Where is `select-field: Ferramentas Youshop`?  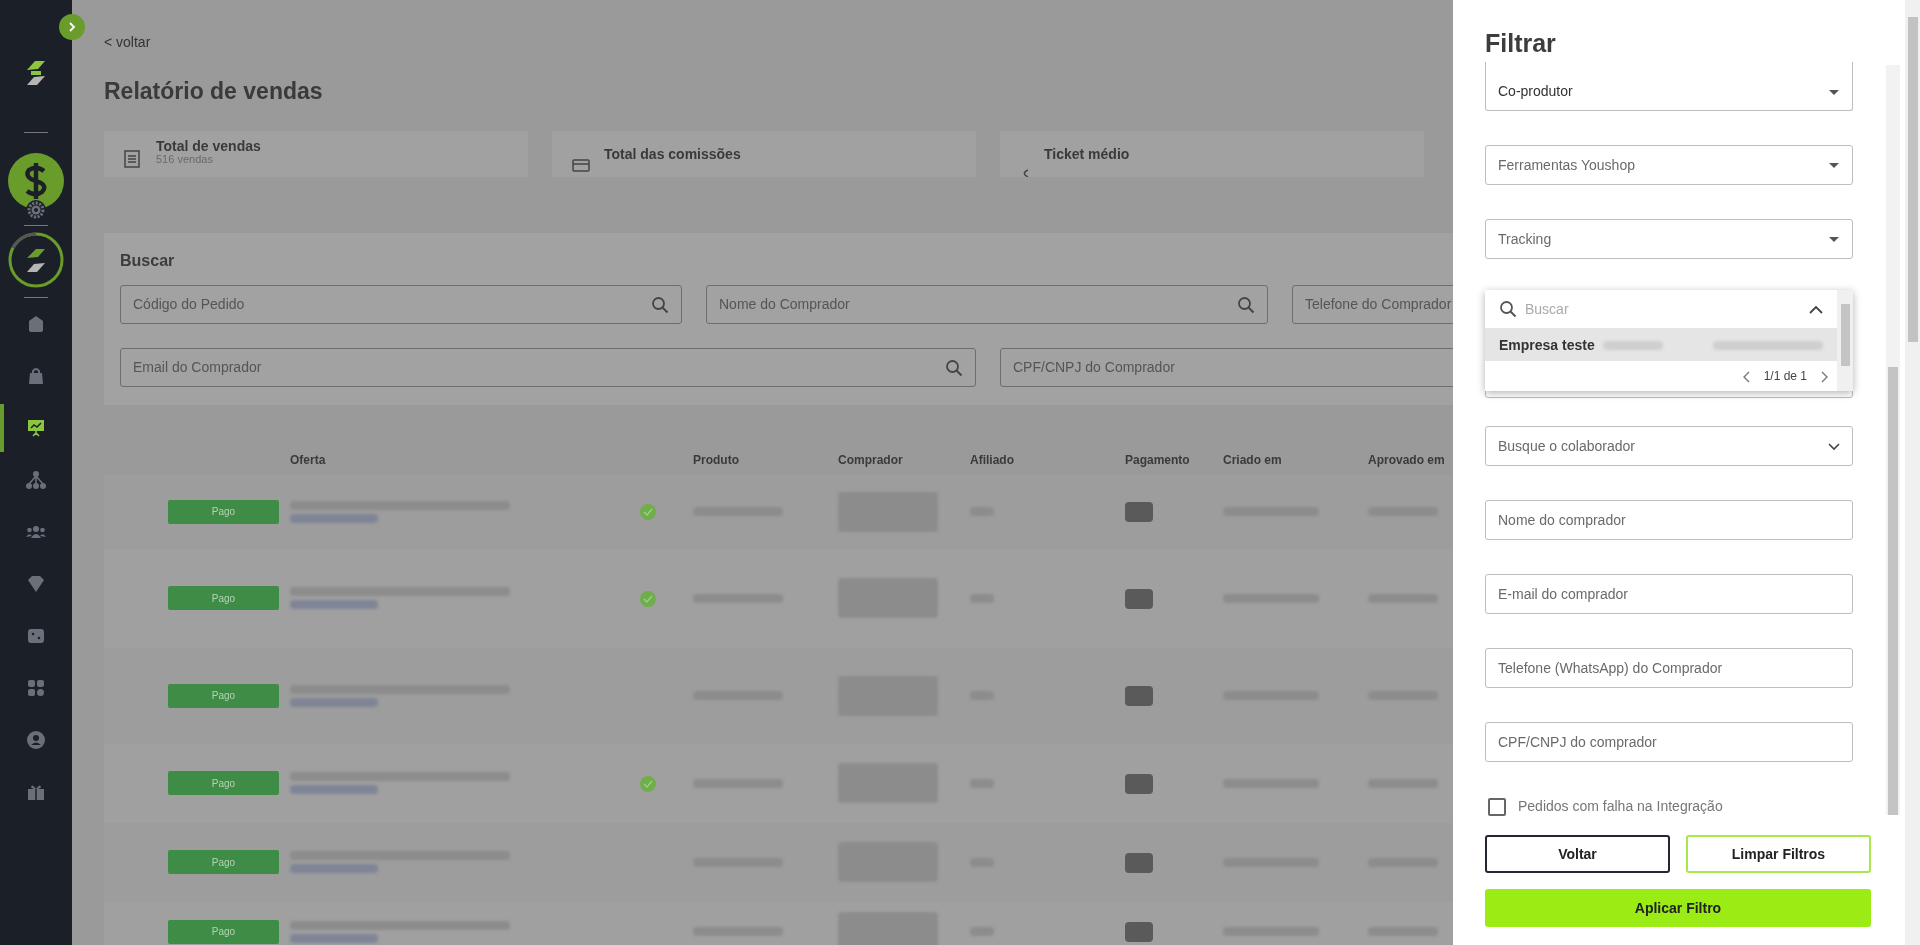
select-field: Ferramentas Youshop is located at coordinates (1669, 165).